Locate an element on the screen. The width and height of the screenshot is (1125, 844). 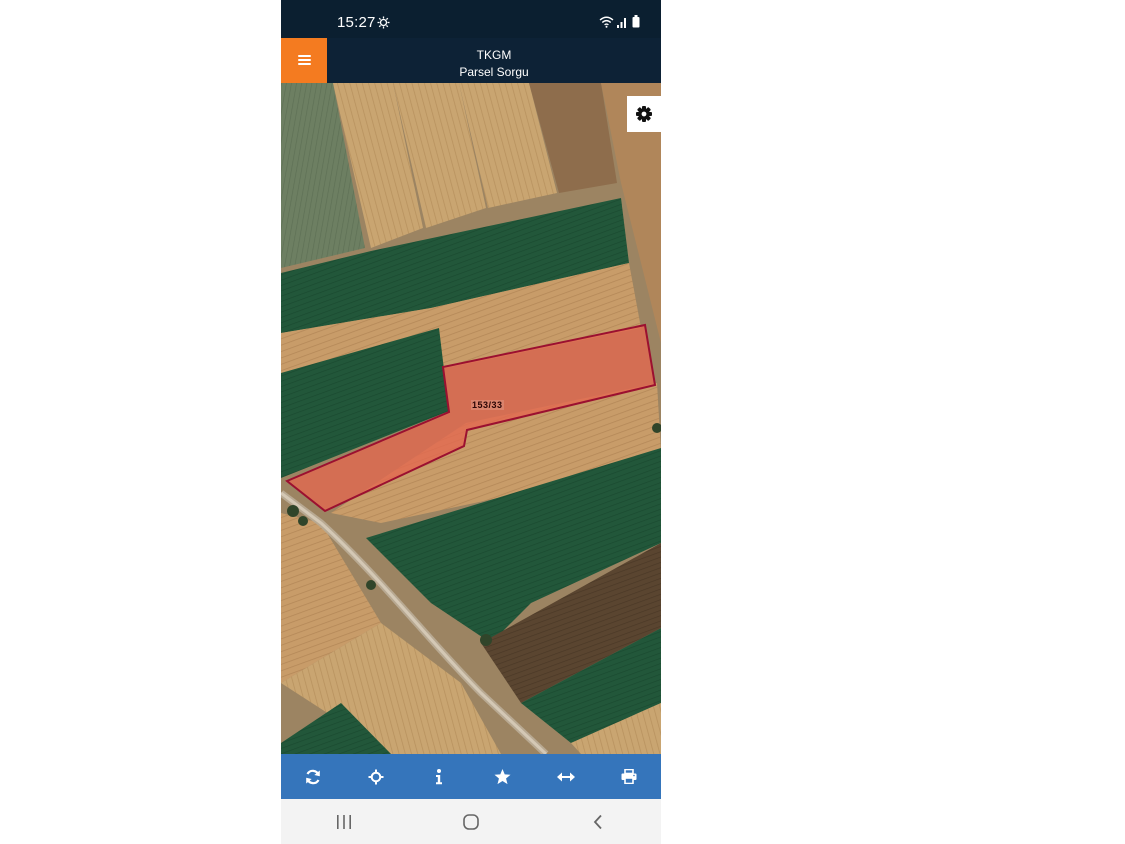
signal-icon is located at coordinates (621, 23).